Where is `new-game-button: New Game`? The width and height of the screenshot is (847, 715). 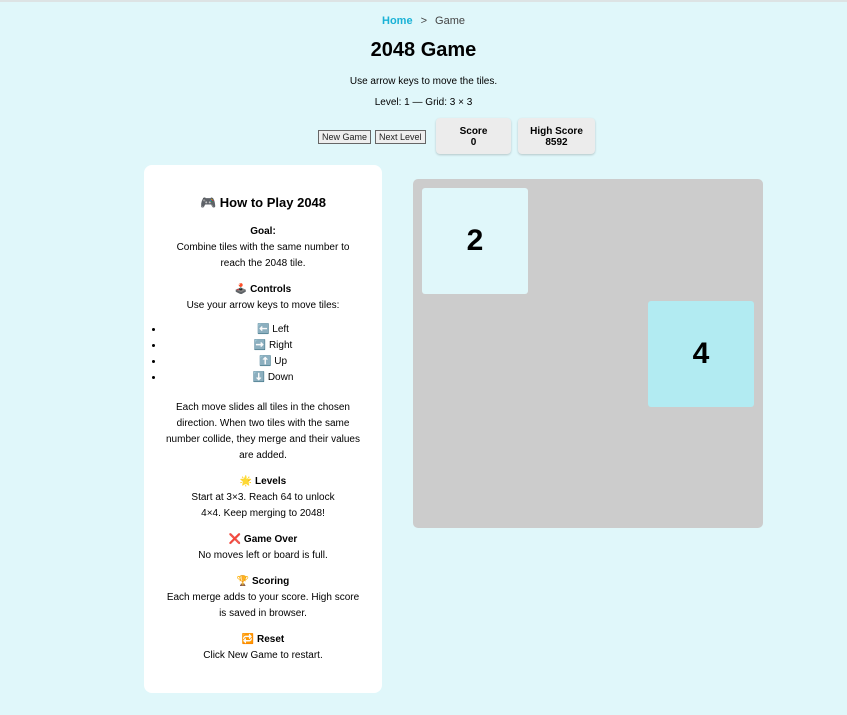 new-game-button: New Game is located at coordinates (345, 137).